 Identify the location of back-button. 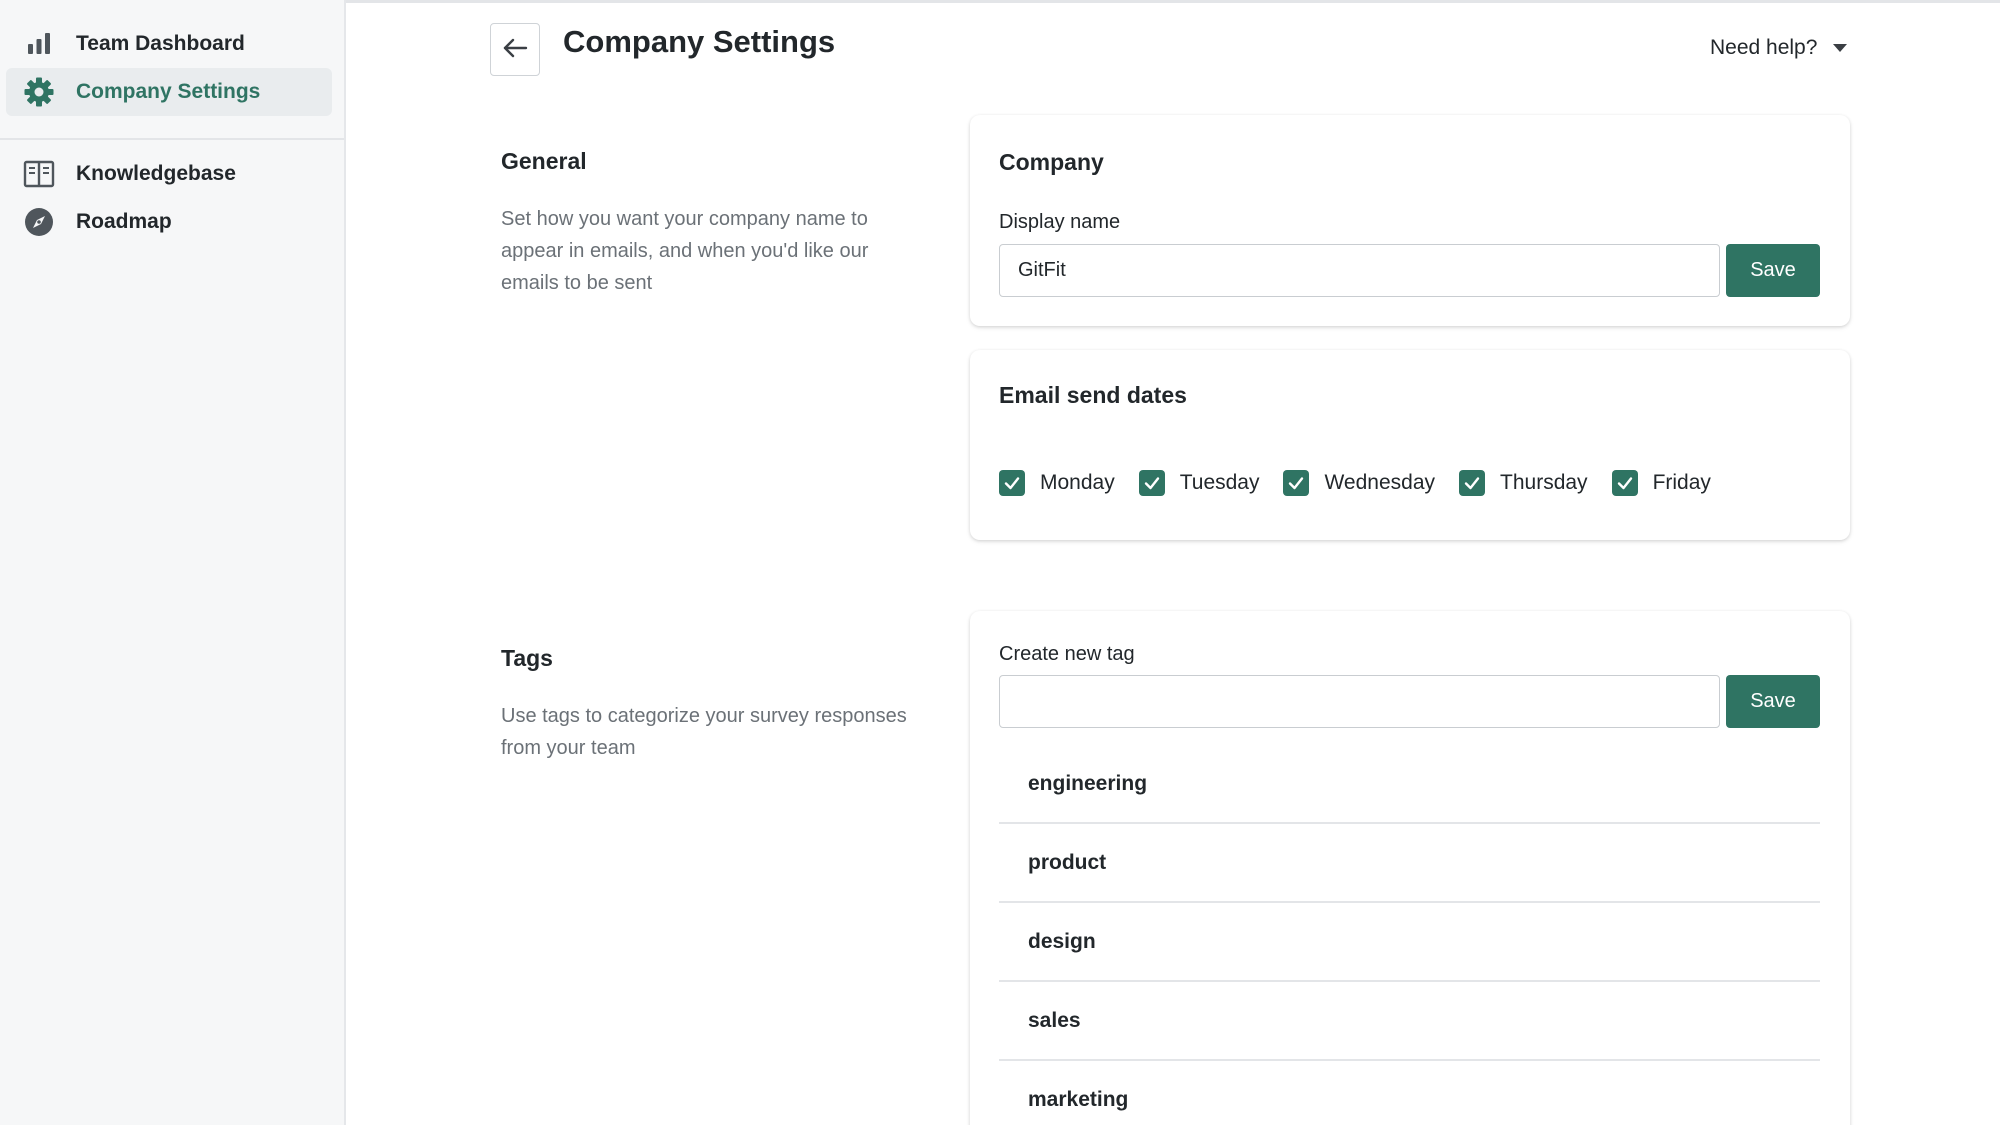
(515, 49).